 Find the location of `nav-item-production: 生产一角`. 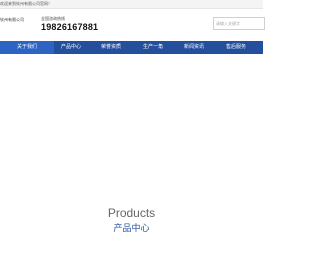

nav-item-production: 生产一角 is located at coordinates (153, 47).